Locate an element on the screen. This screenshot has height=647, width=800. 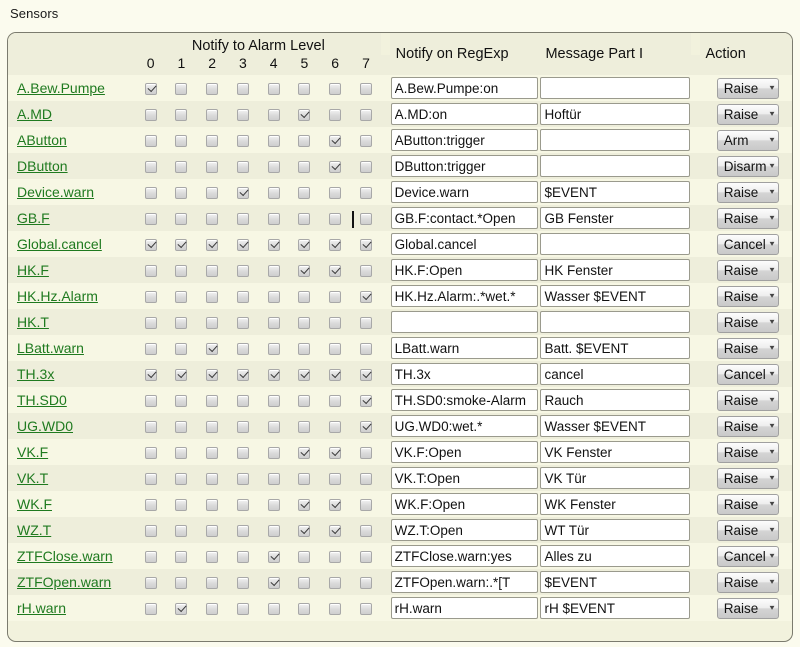
sensor-link: VK.F is located at coordinates (32, 452).